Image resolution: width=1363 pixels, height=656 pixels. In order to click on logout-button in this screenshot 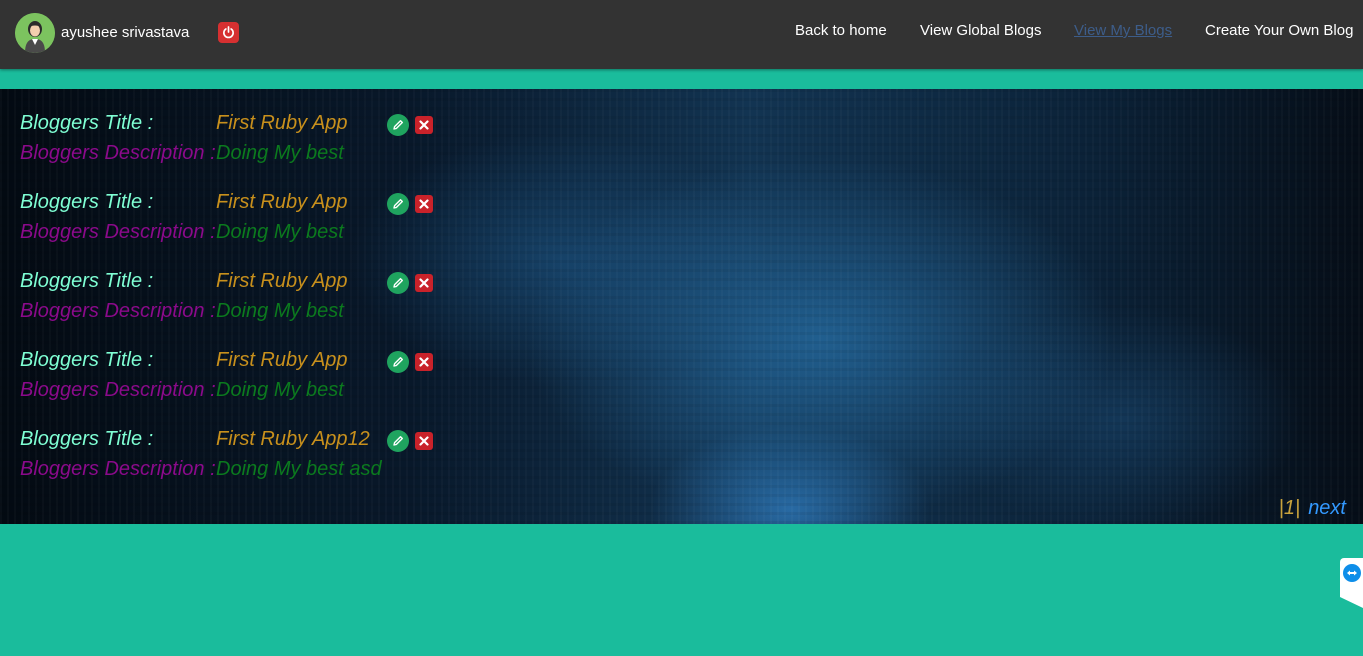, I will do `click(228, 32)`.